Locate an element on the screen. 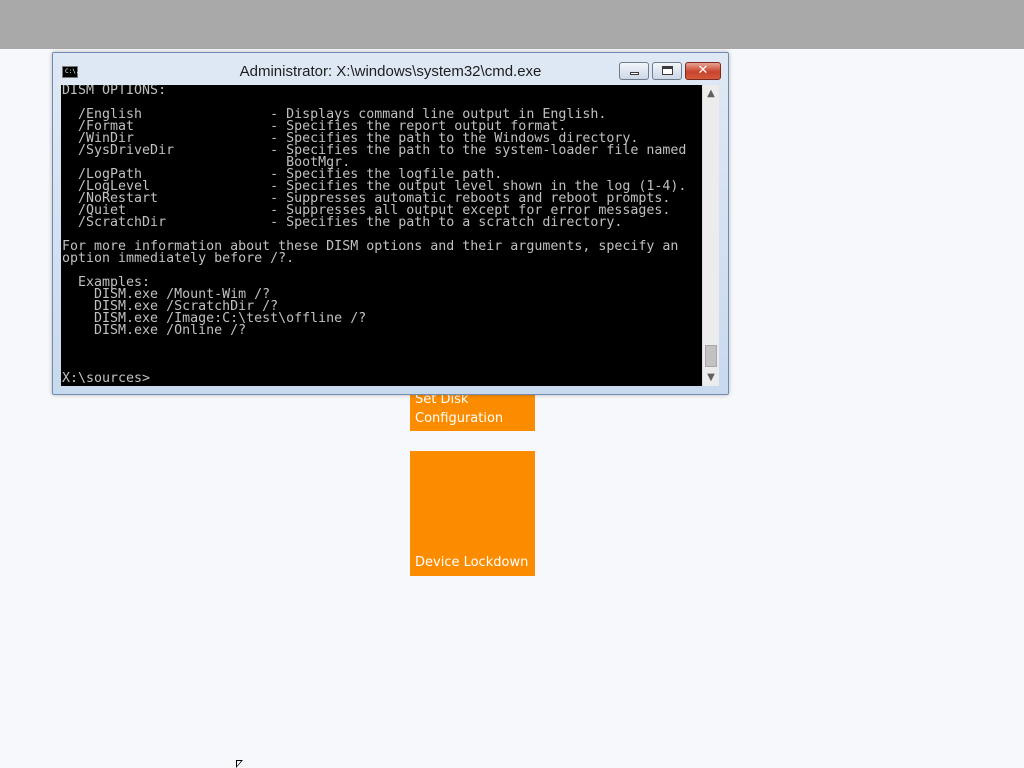 The width and height of the screenshot is (1024, 768). tile-label: Set Disk Configuration is located at coordinates (459, 409).